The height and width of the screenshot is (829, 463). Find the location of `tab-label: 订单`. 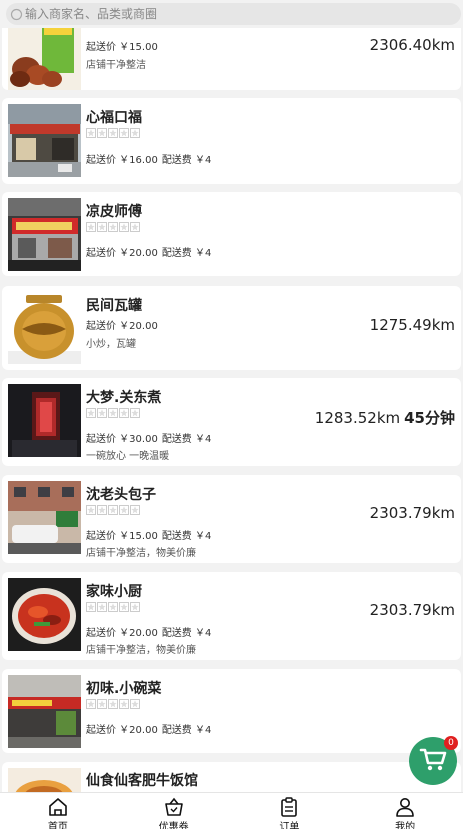

tab-label: 订单 is located at coordinates (289, 825).